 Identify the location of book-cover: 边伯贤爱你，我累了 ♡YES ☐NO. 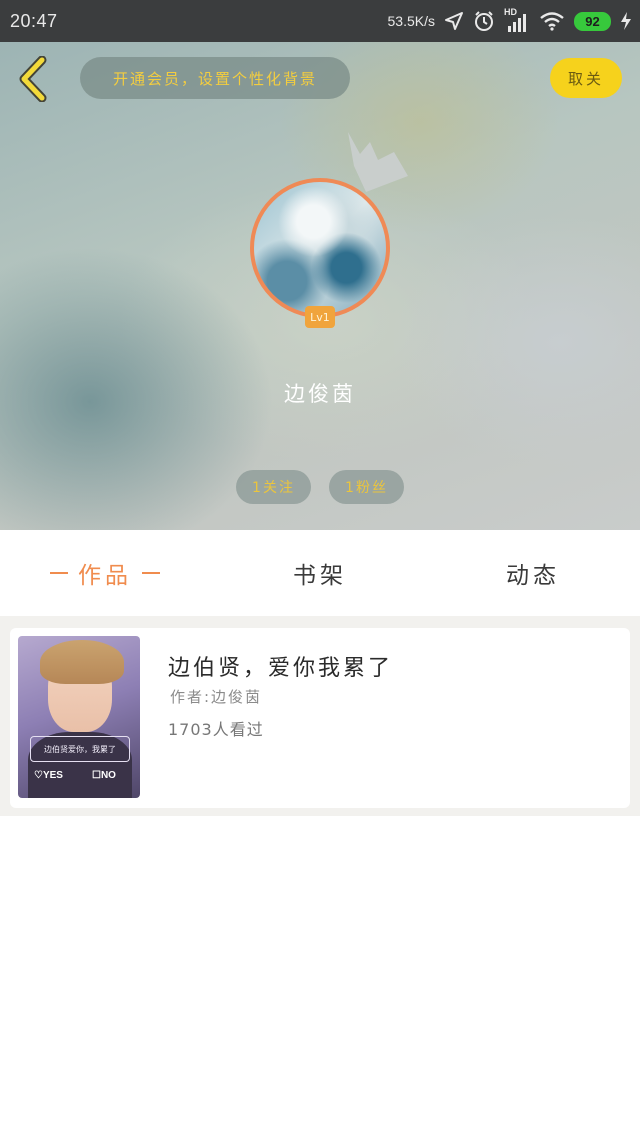
(79, 717).